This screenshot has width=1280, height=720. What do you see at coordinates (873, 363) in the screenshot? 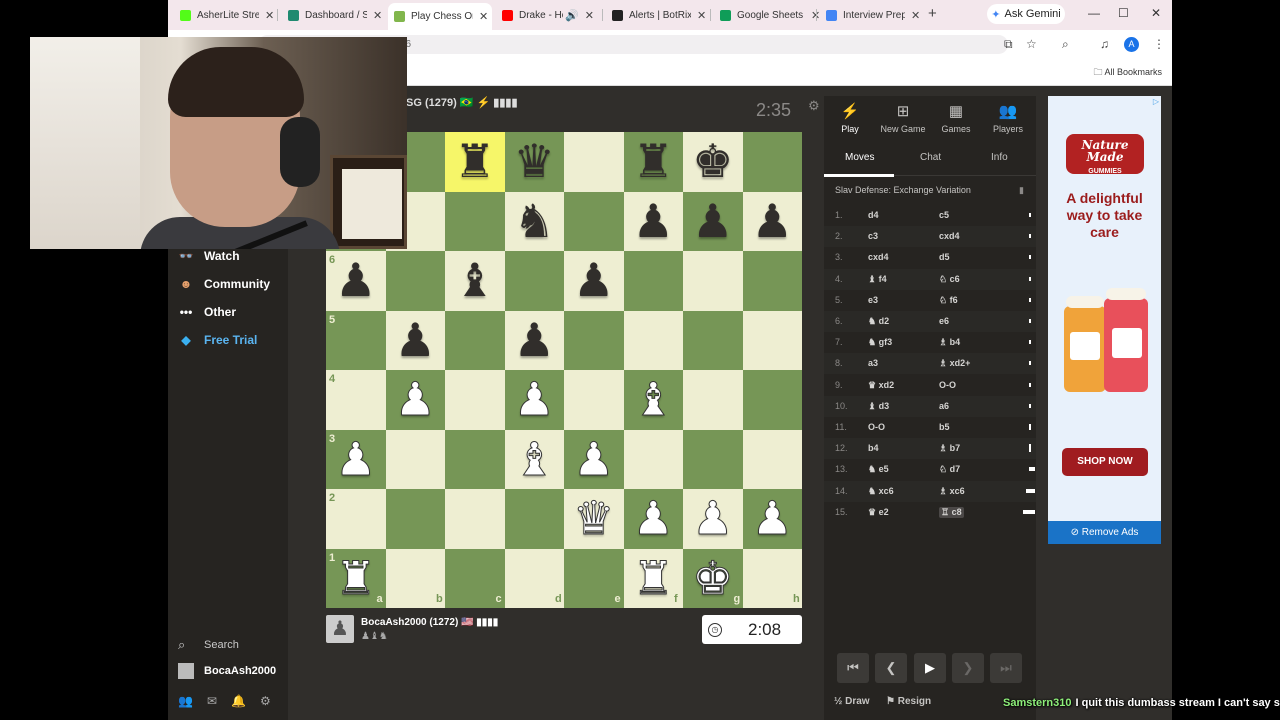
I see `white-move: a3` at bounding box center [873, 363].